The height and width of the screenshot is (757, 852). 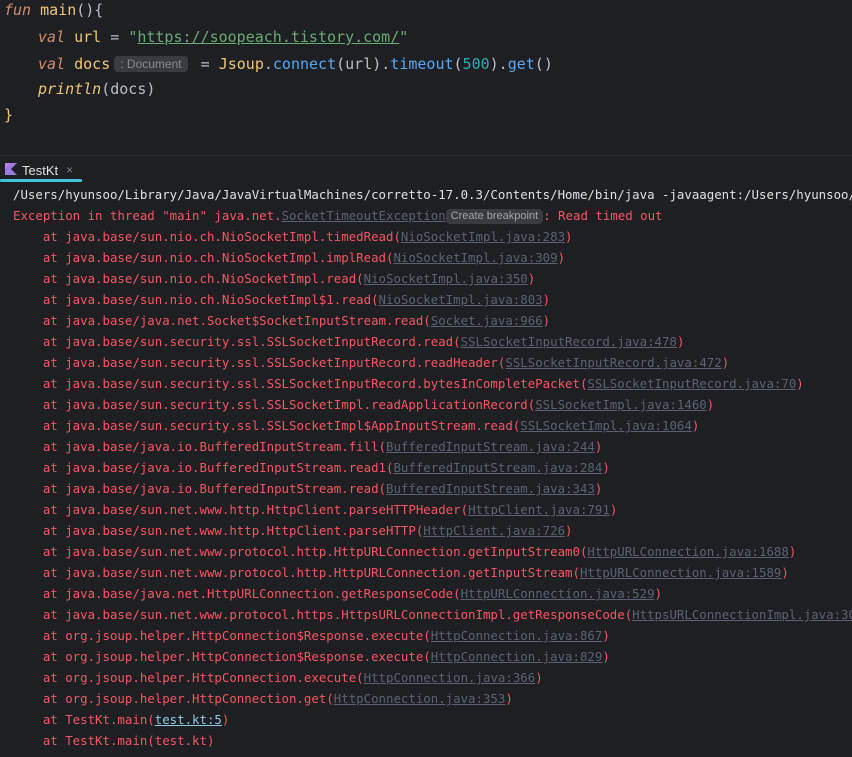 I want to click on source-link: HttpConnection.java:829, so click(x=517, y=656).